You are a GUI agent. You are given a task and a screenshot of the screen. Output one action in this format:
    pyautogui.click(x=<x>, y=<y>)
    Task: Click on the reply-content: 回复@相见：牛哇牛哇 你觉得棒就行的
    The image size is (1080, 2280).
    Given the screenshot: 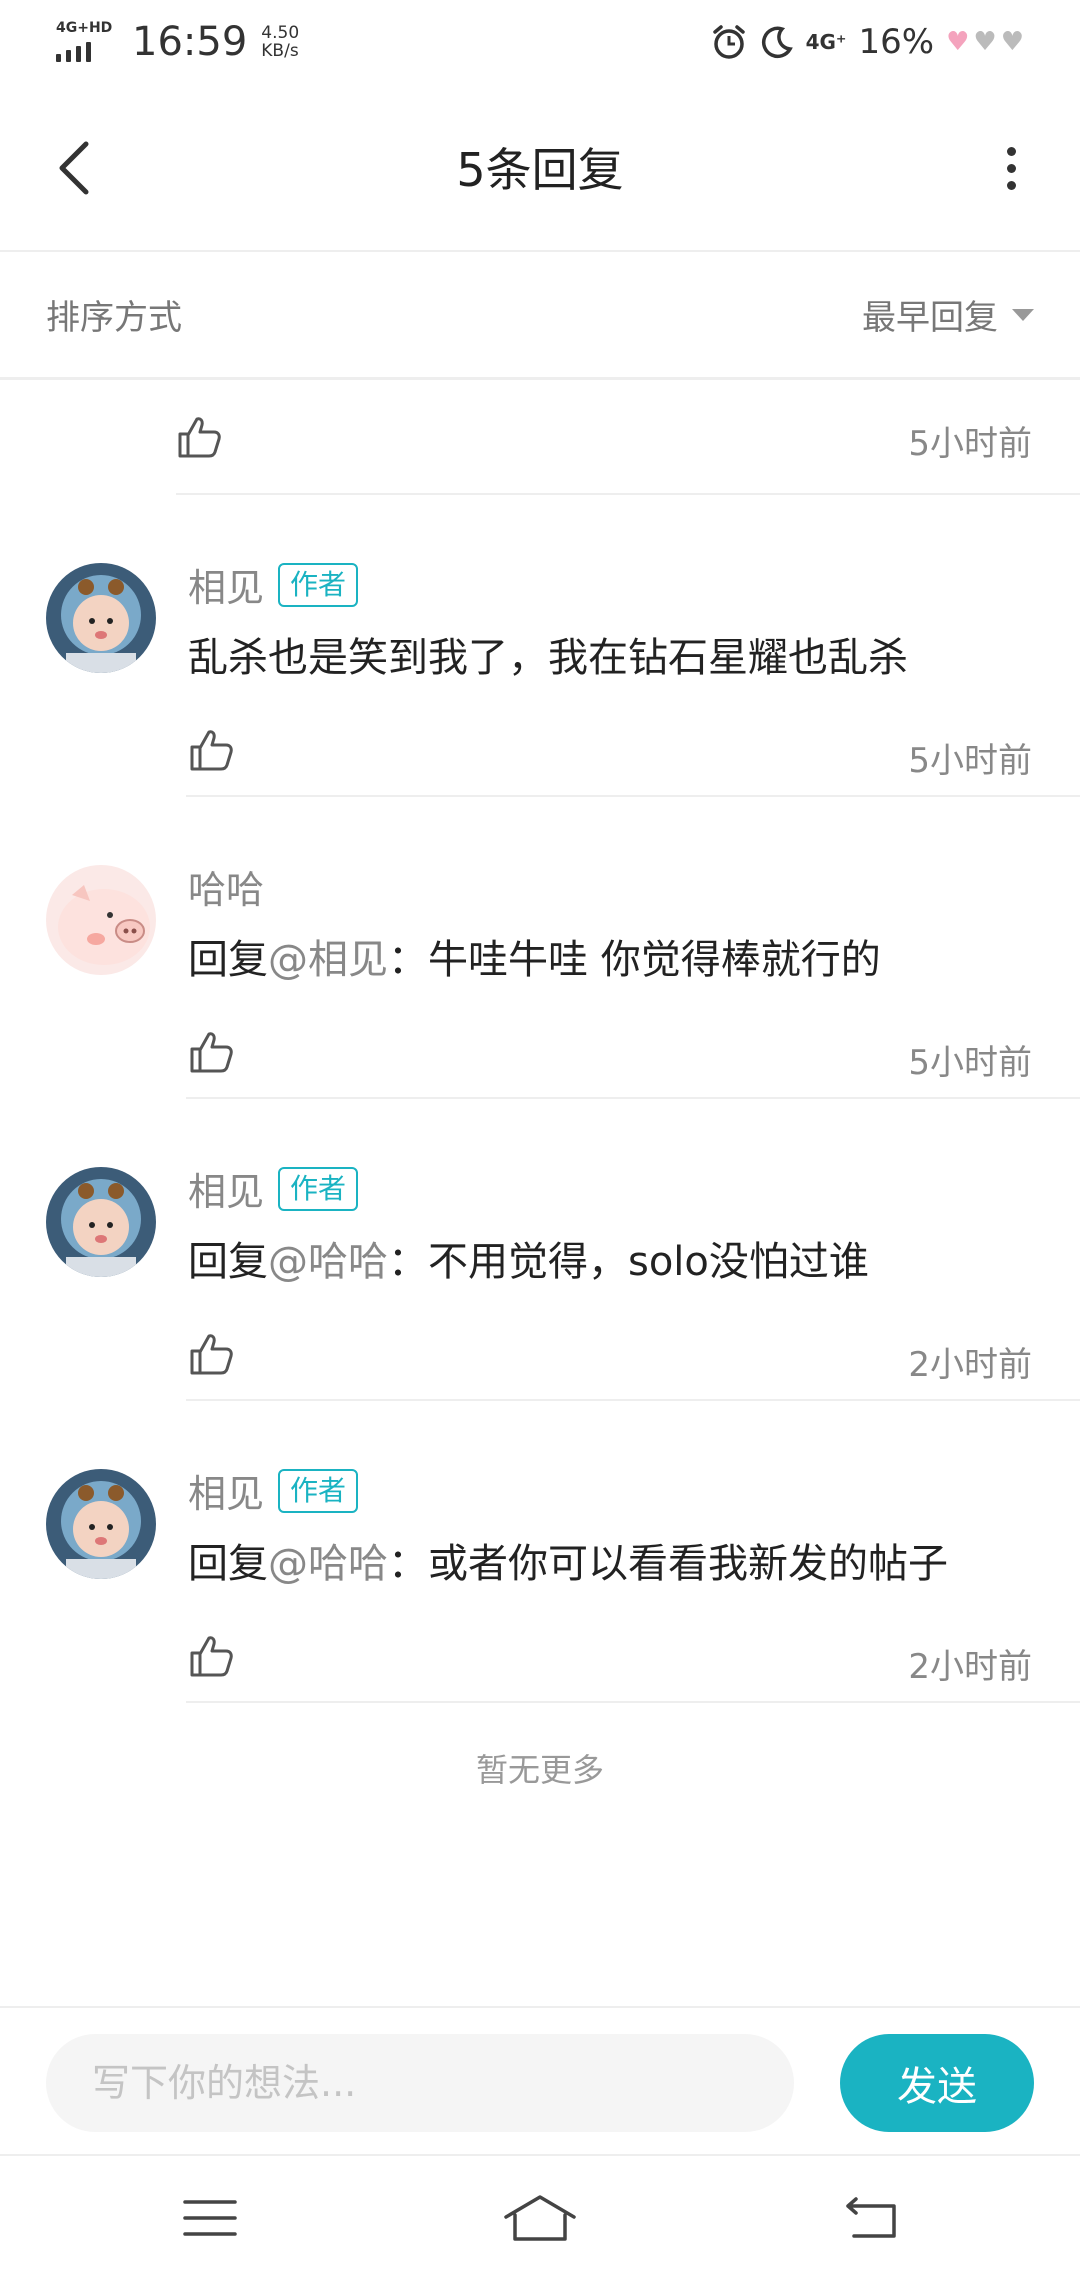 What is the action you would take?
    pyautogui.click(x=534, y=956)
    